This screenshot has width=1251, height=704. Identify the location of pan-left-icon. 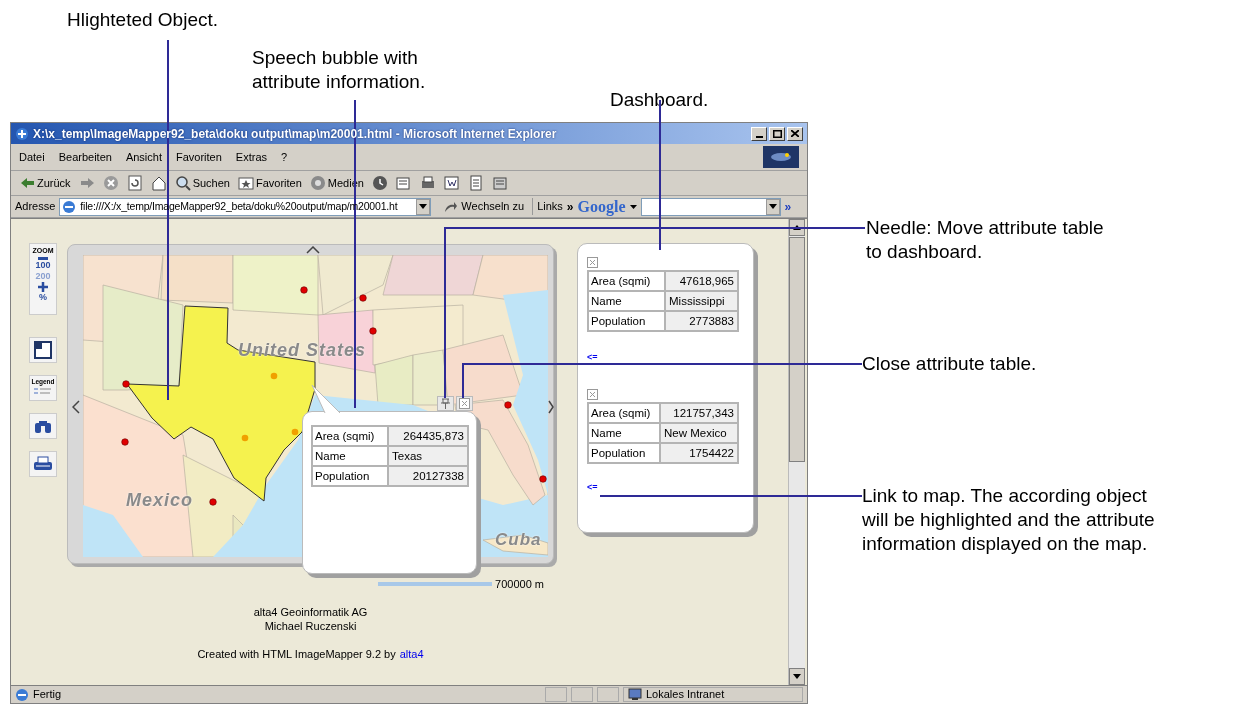
(76, 407).